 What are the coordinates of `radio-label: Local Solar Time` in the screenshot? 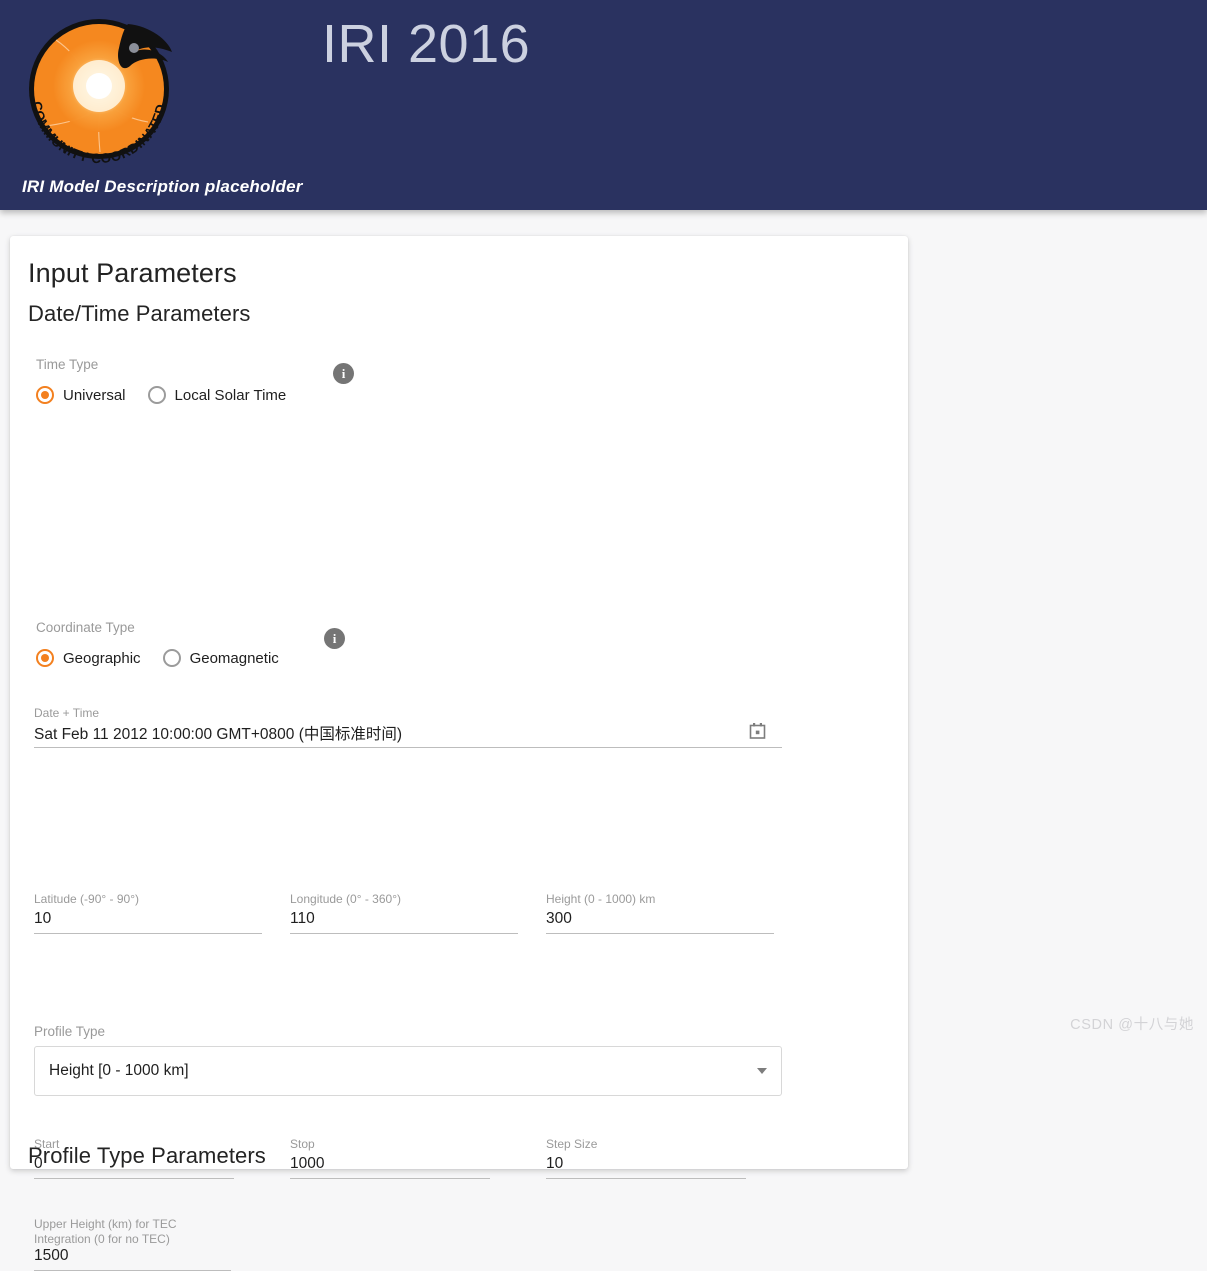 It's located at (231, 395).